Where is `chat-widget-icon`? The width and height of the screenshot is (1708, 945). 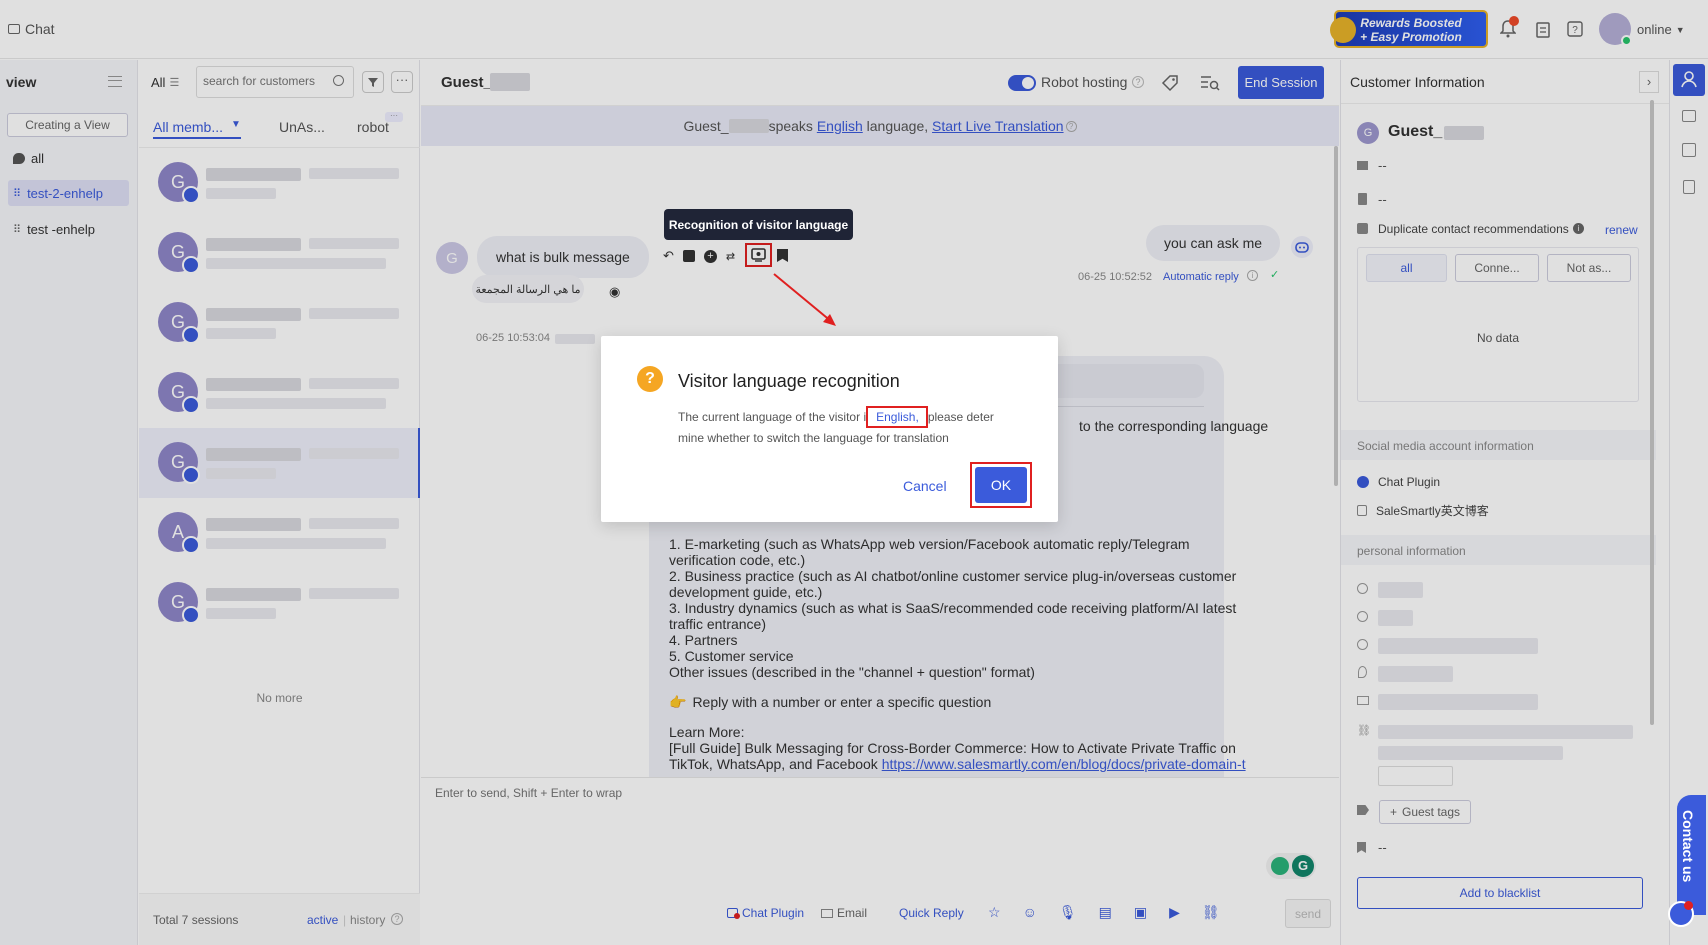 chat-widget-icon is located at coordinates (1681, 914).